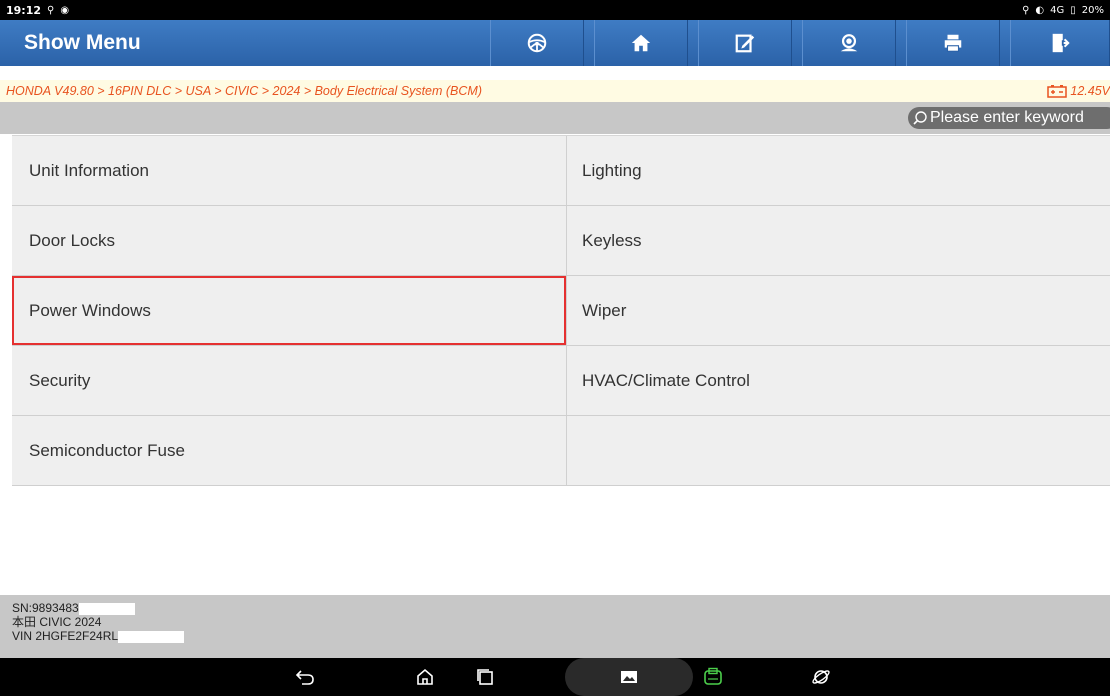  I want to click on menu-item-security: Security, so click(289, 380).